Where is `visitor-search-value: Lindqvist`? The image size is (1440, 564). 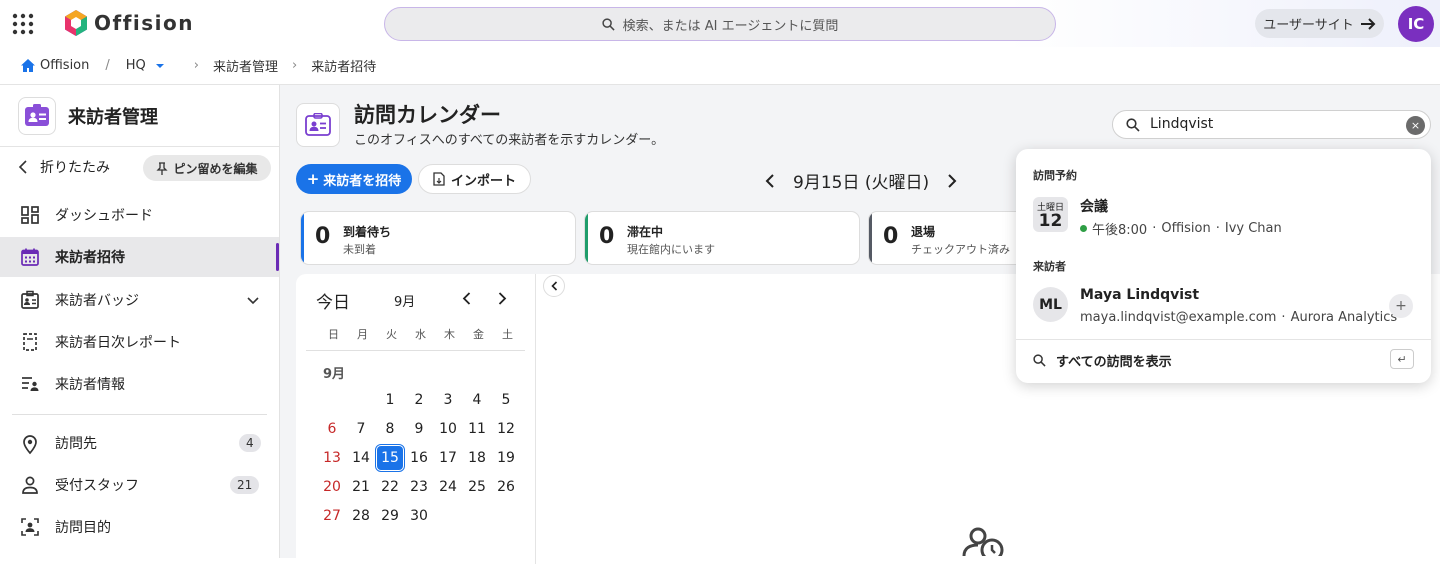 visitor-search-value: Lindqvist is located at coordinates (1182, 124).